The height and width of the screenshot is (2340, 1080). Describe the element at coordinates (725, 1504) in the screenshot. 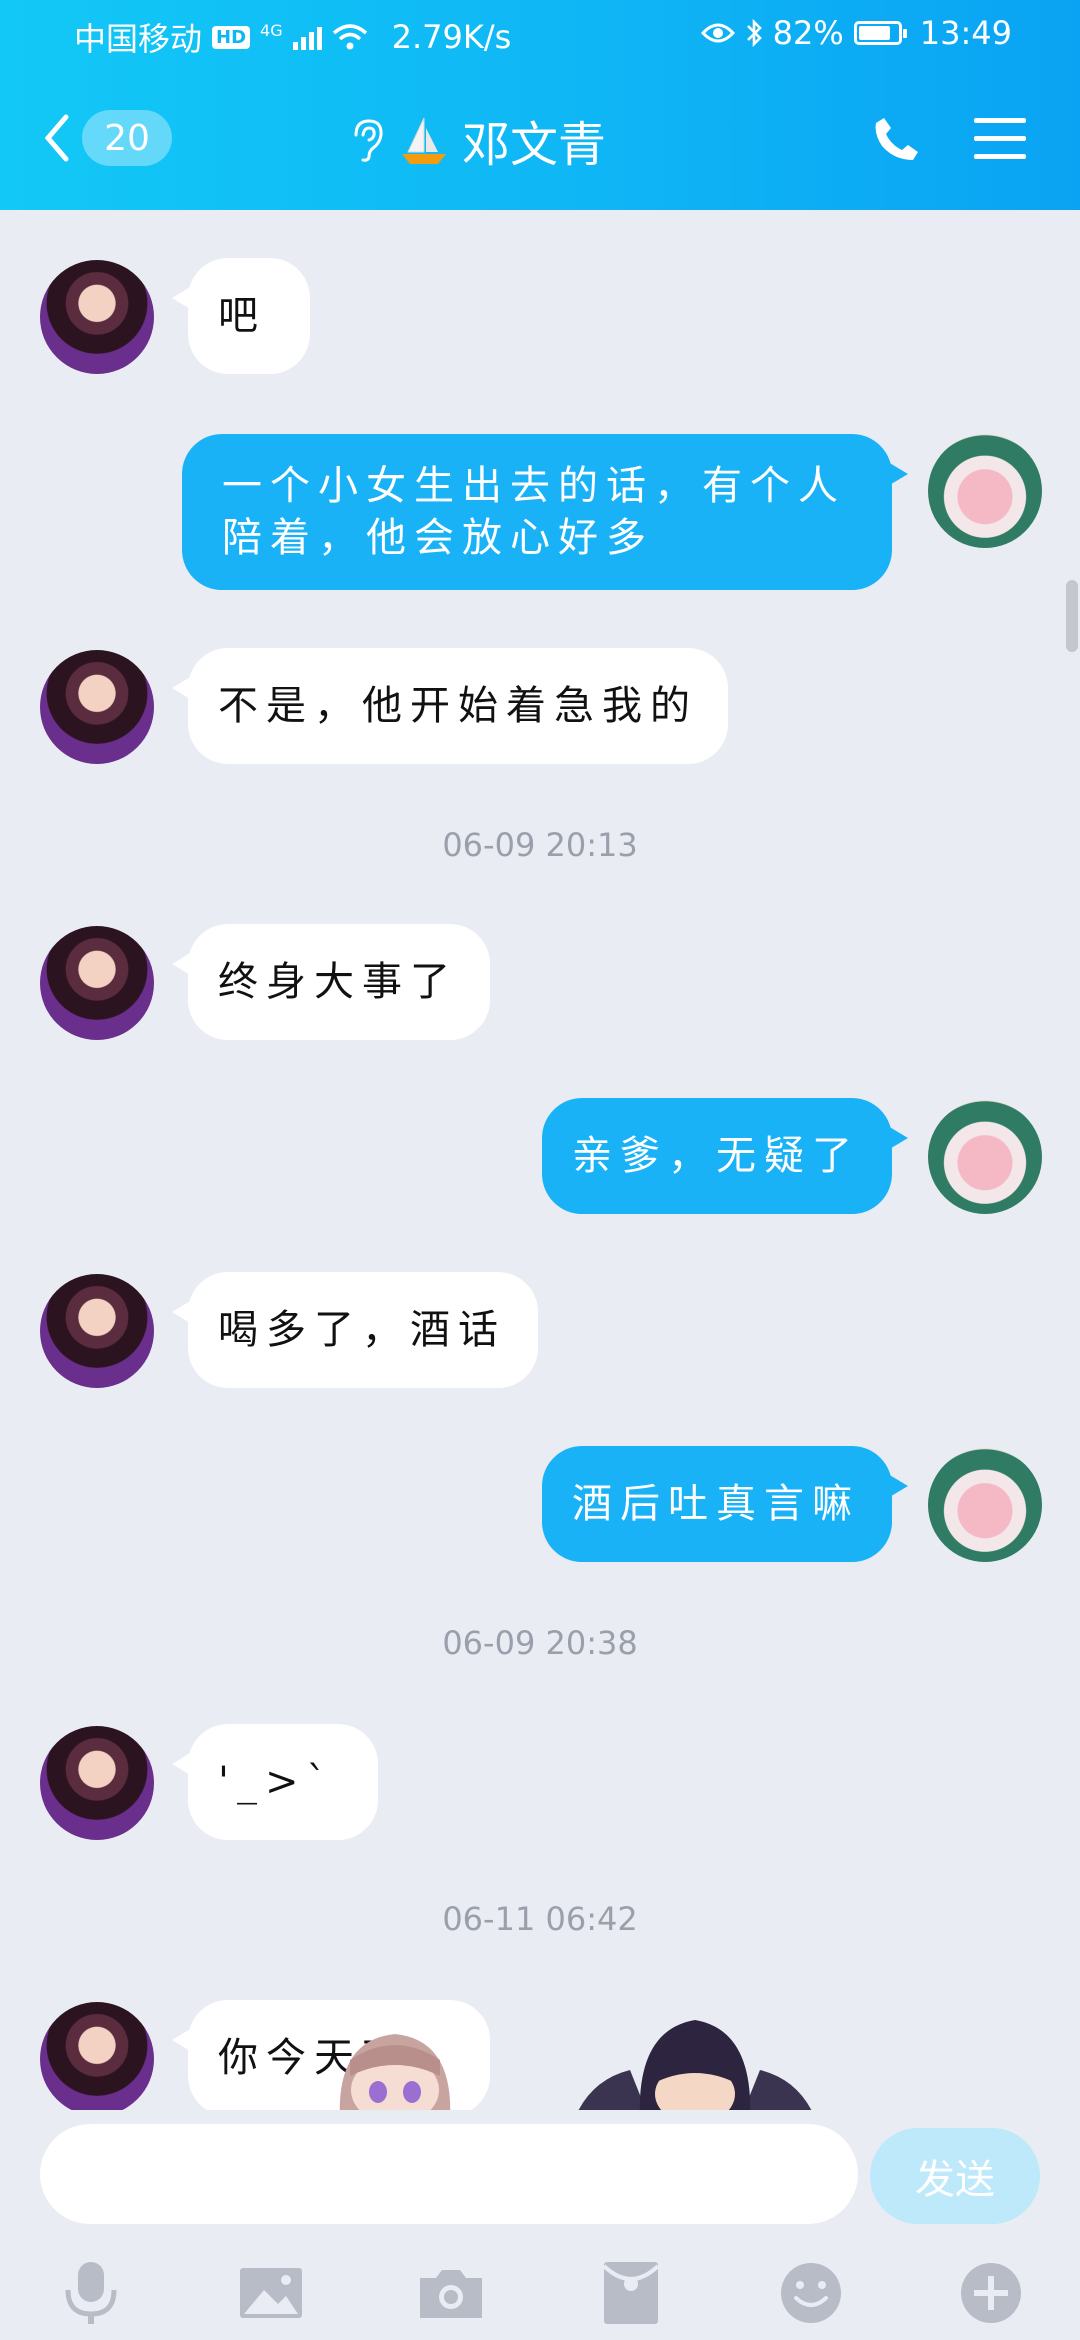

I see `outgoing-message-bubble: 酒后吐真言嘛` at that location.